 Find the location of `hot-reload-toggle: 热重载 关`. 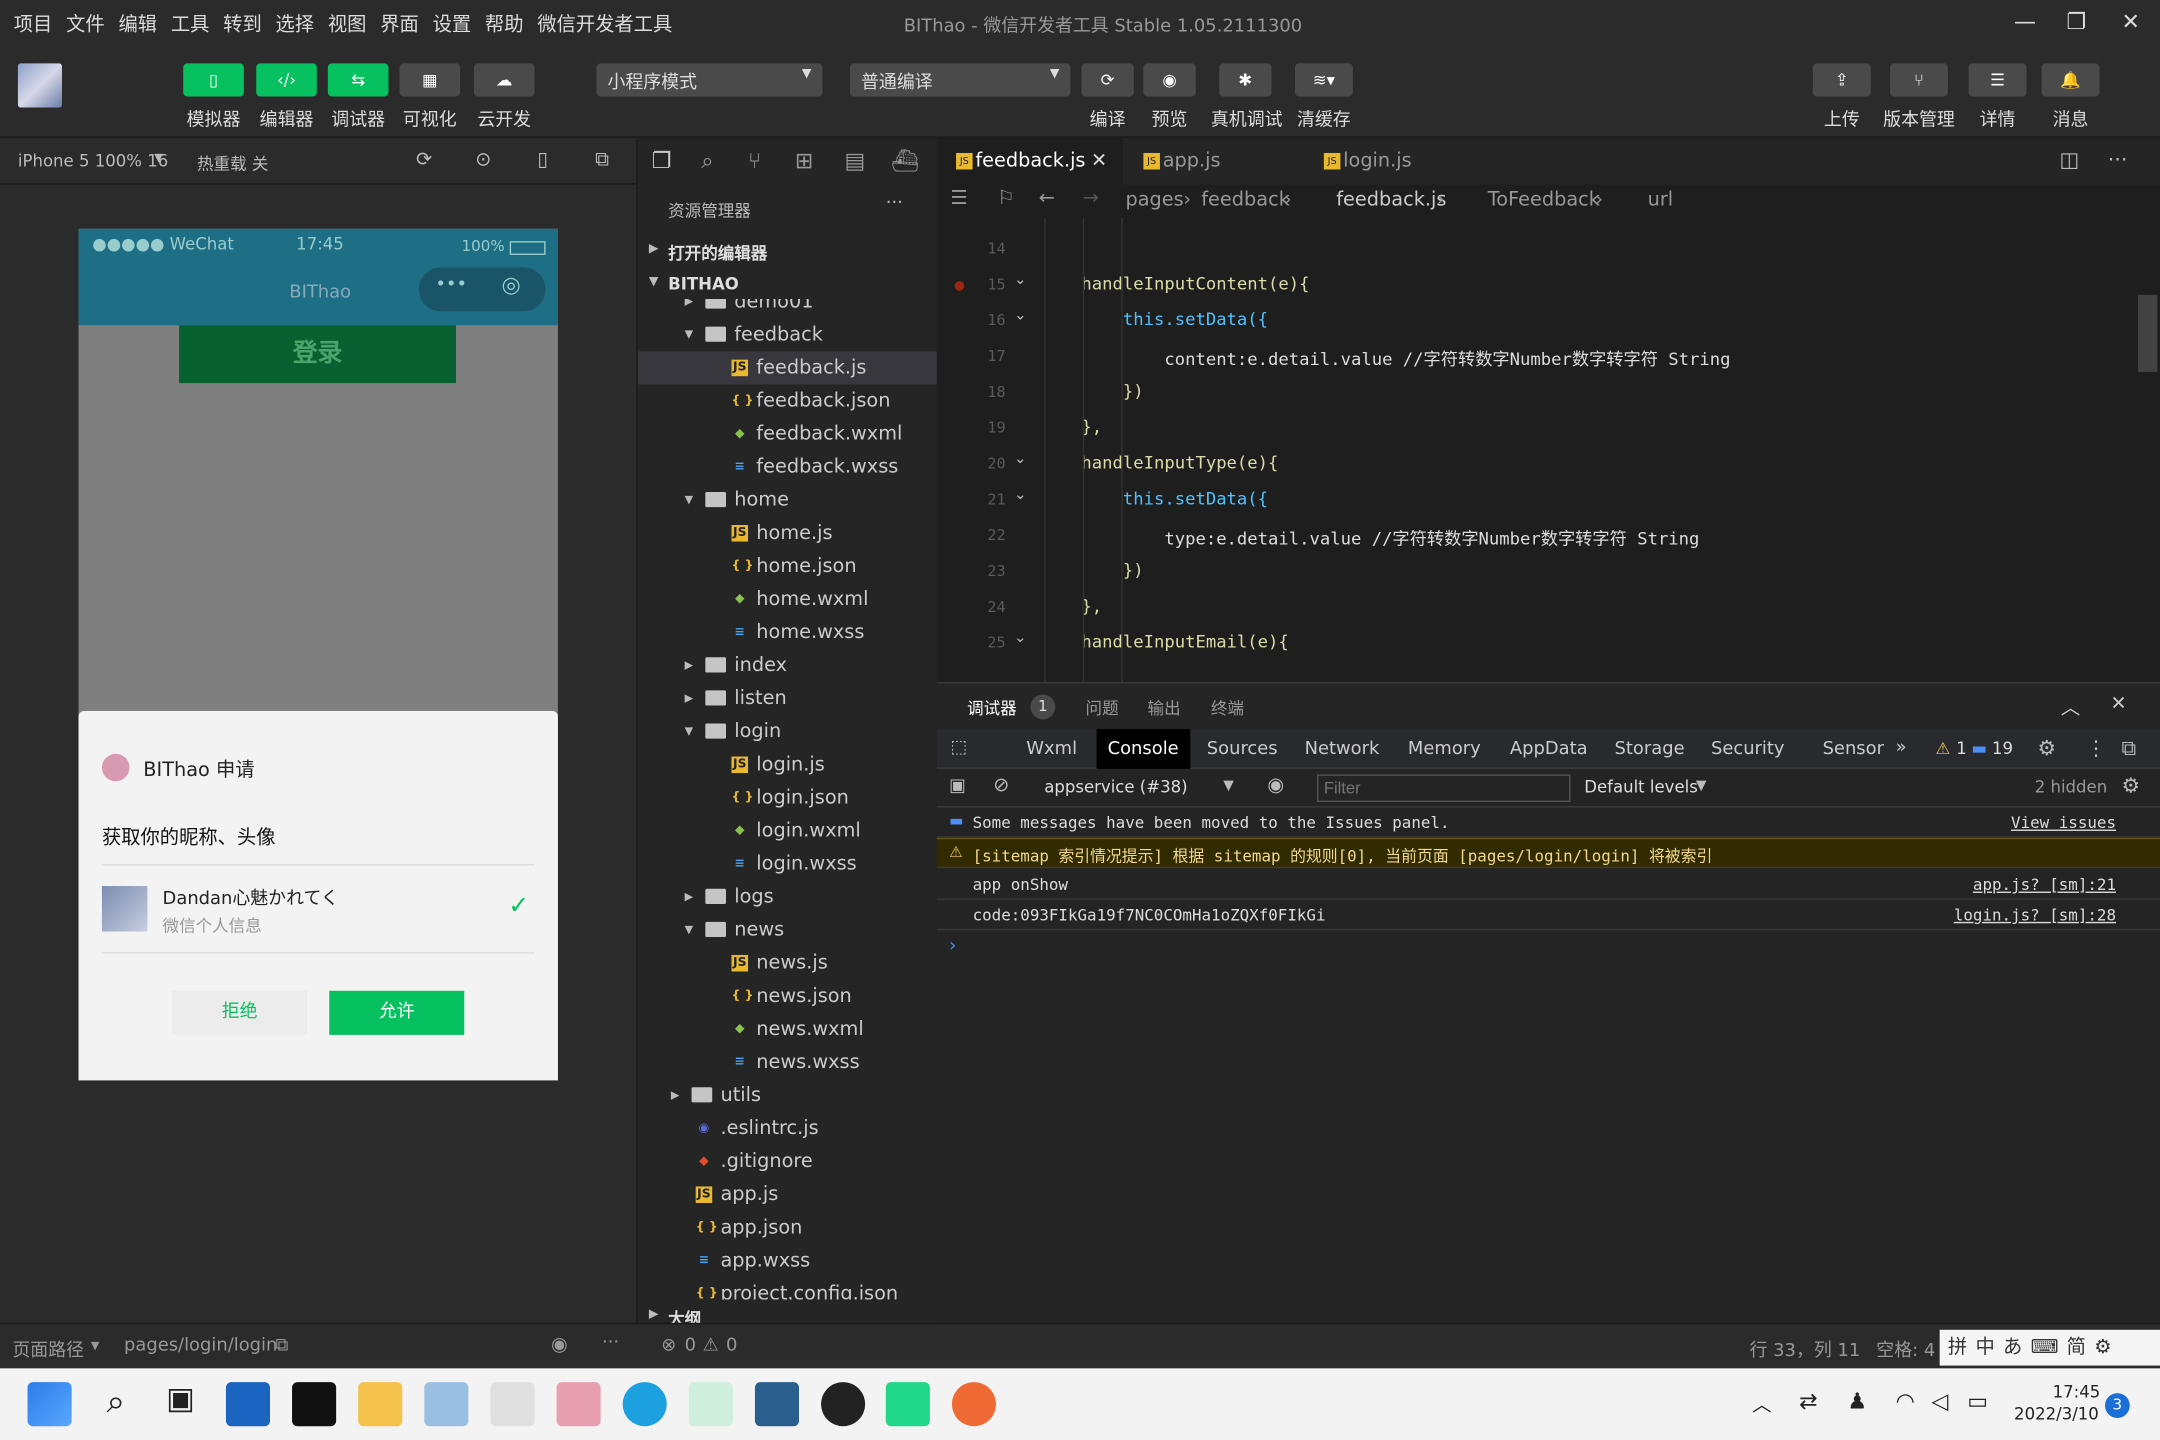

hot-reload-toggle: 热重载 关 is located at coordinates (232, 163).